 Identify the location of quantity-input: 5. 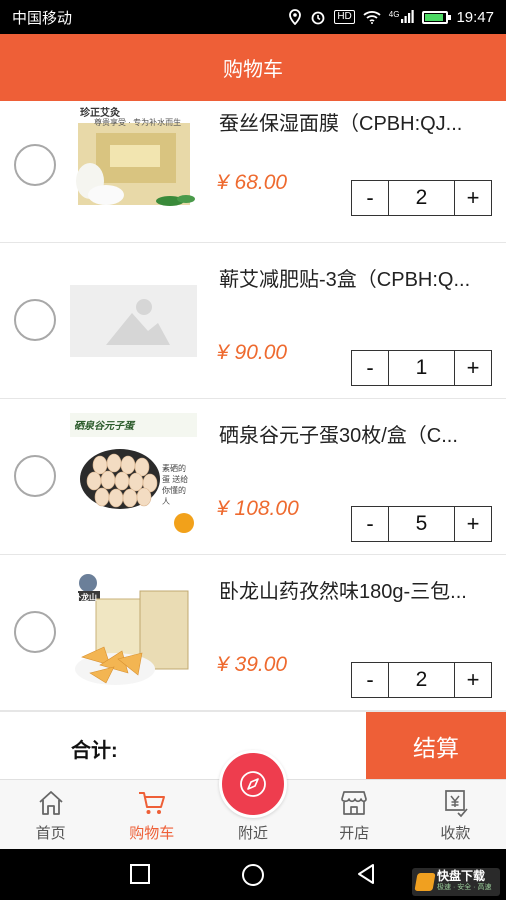
(421, 524).